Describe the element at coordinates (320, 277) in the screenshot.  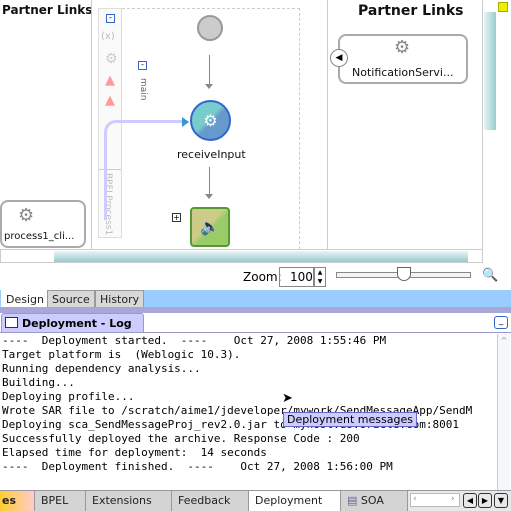
I see `zoom-stepper: ▲ ▼` at that location.